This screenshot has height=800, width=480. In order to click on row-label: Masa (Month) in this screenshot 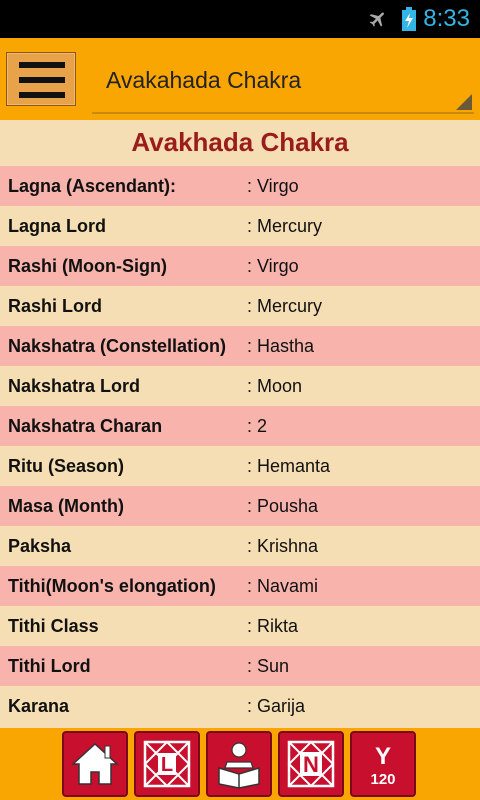, I will do `click(66, 506)`.